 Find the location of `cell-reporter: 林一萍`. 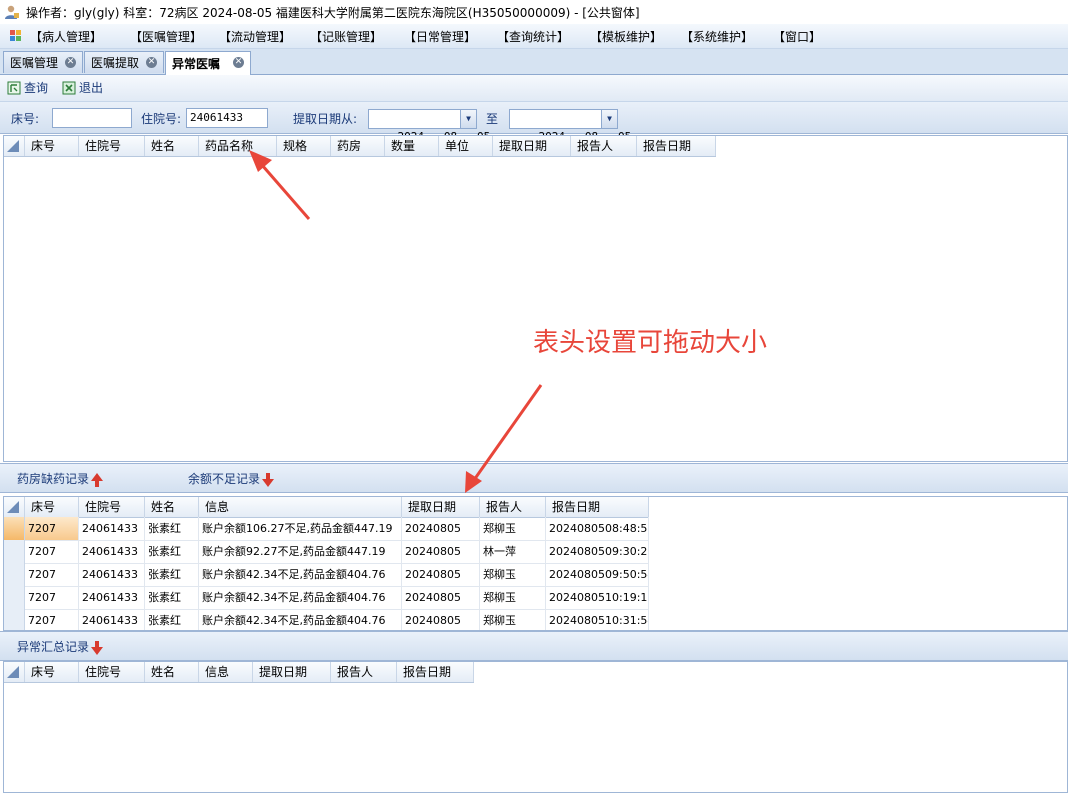

cell-reporter: 林一萍 is located at coordinates (513, 551).